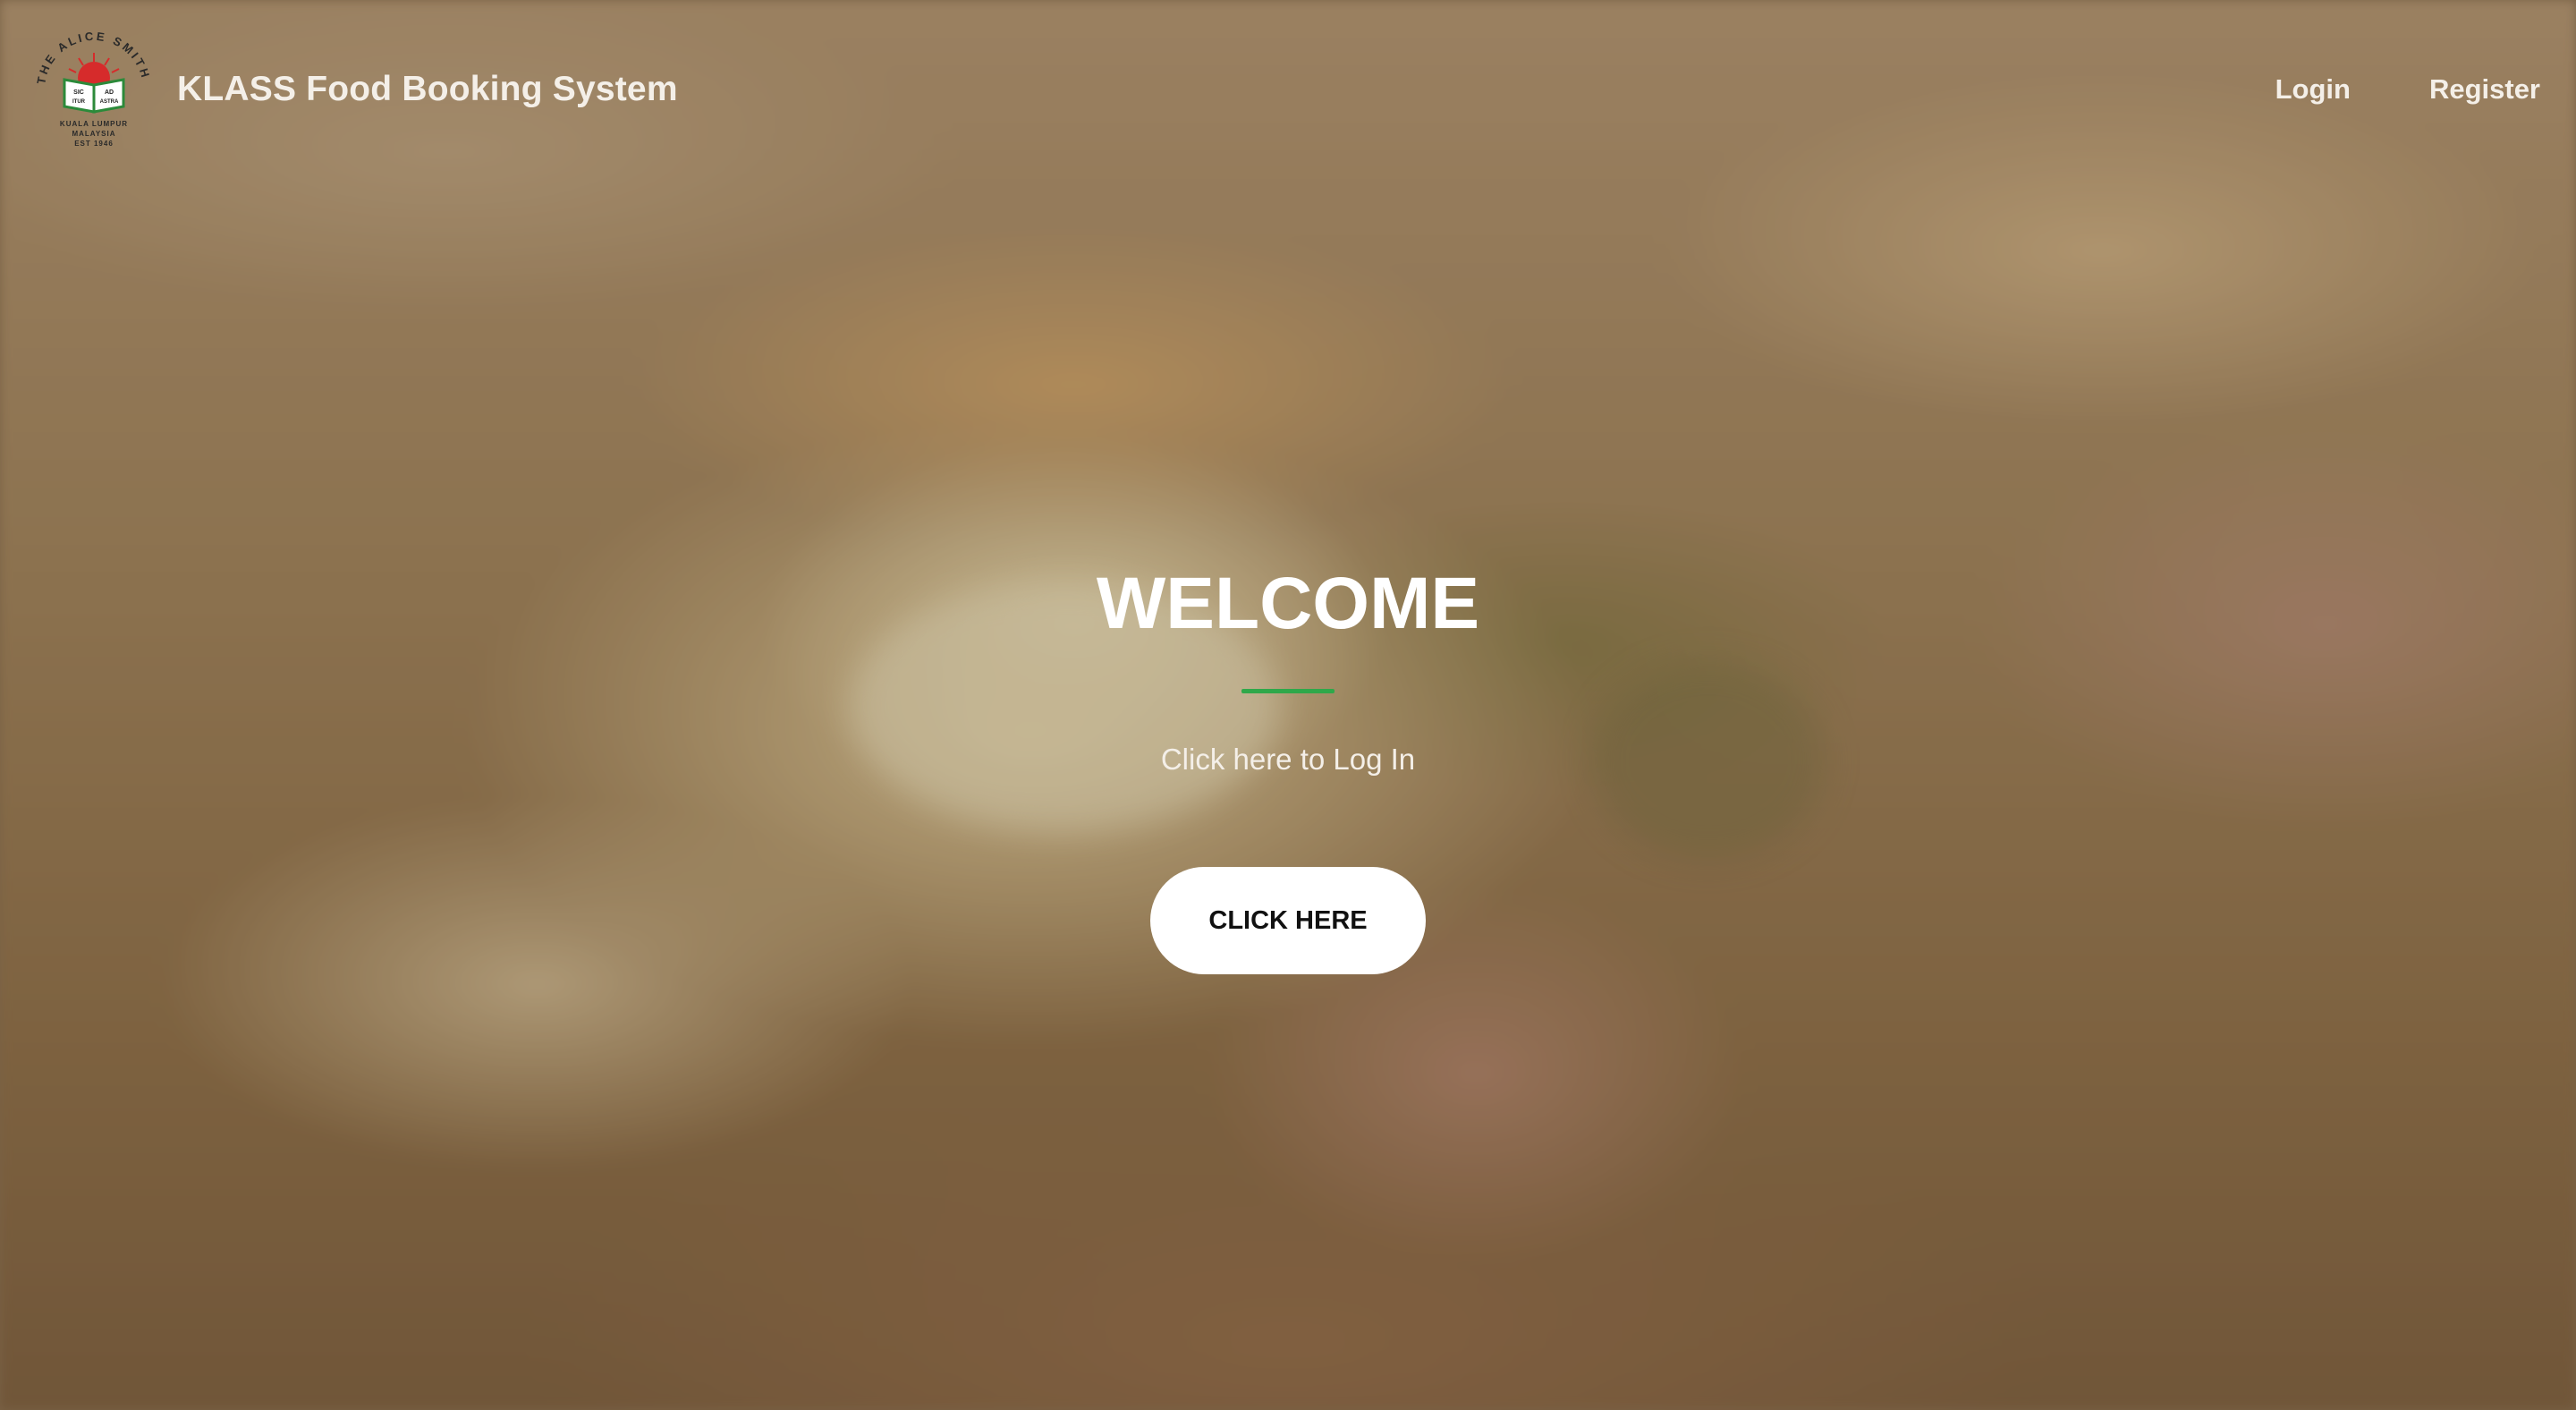  Describe the element at coordinates (2313, 90) in the screenshot. I see `nav-login-link: Login` at that location.